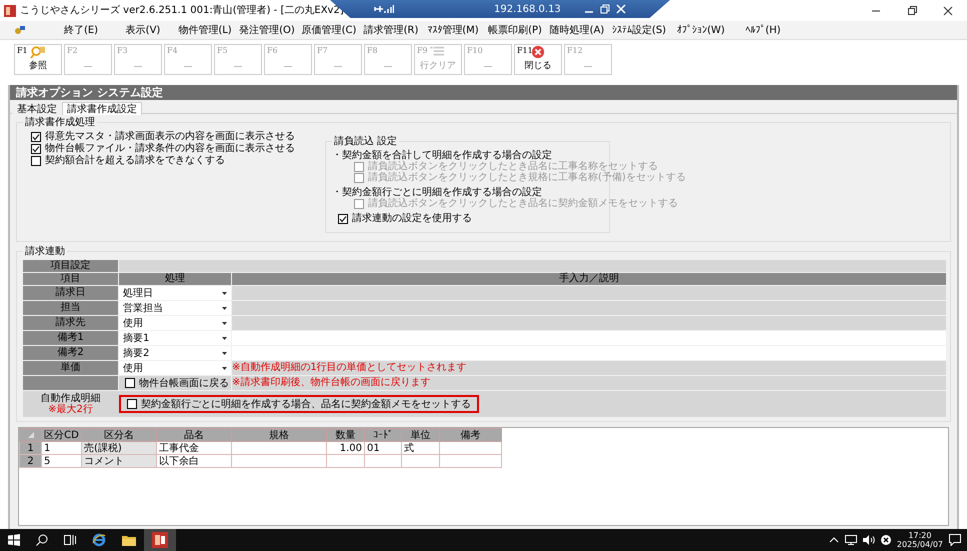  I want to click on row-note: ※最大2行, so click(70, 409).